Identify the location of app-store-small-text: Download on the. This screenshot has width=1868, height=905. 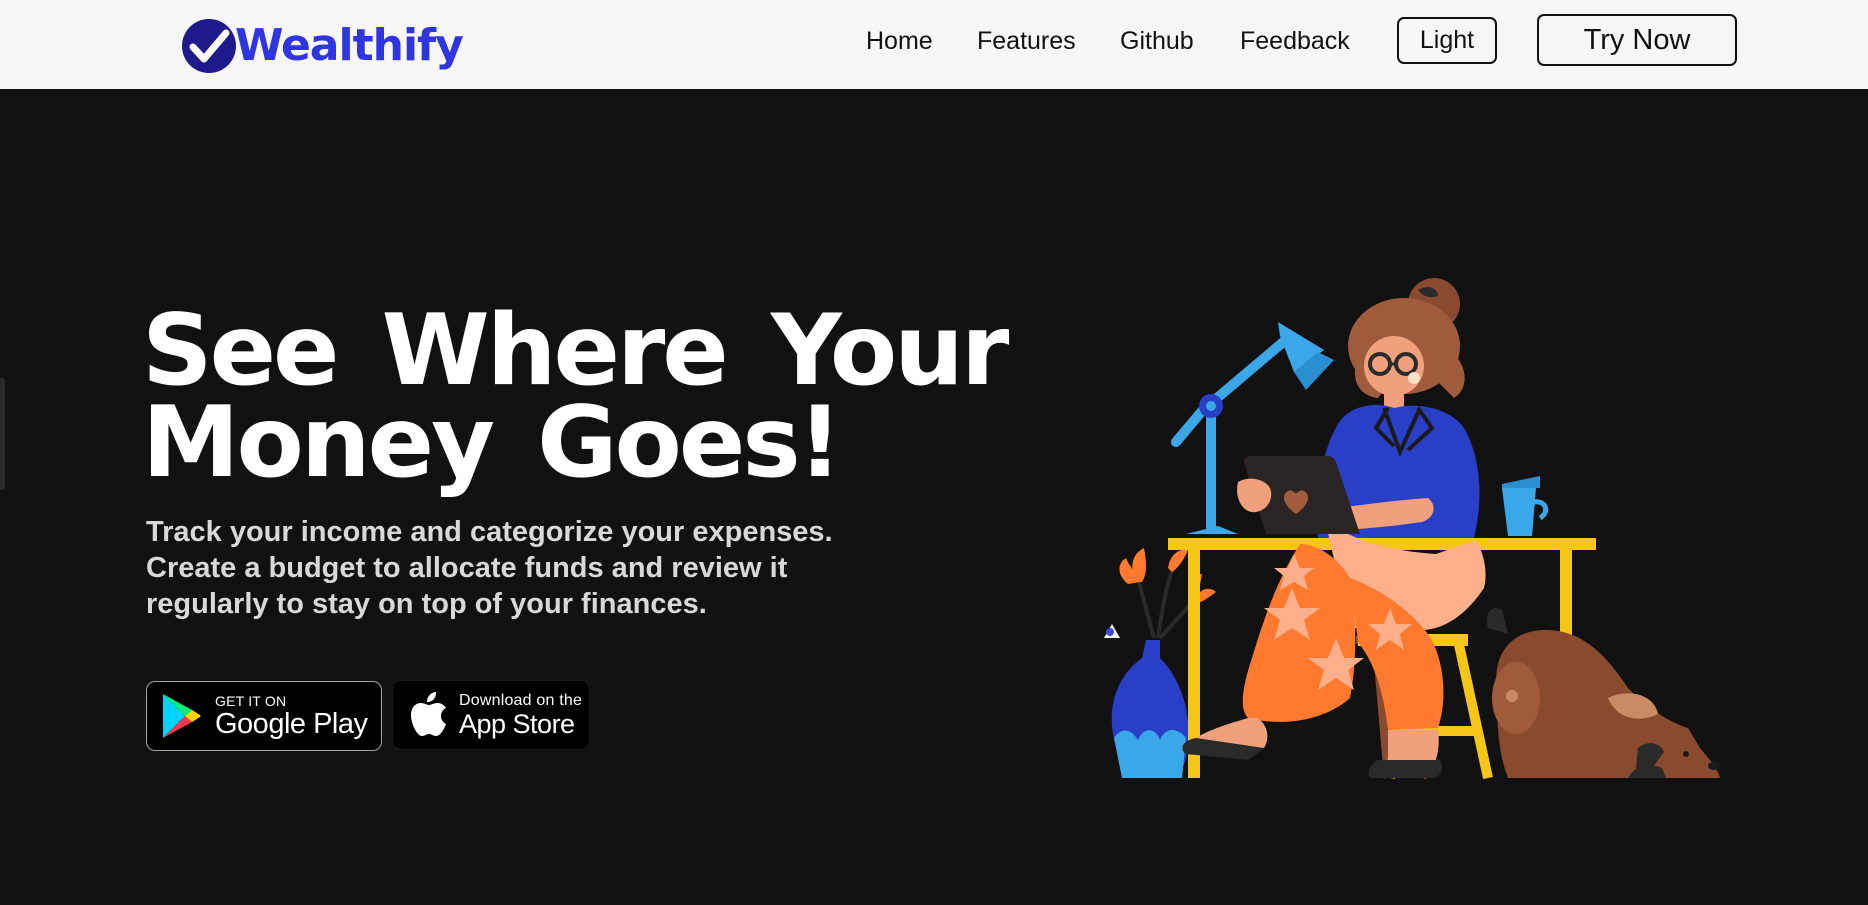
(521, 700).